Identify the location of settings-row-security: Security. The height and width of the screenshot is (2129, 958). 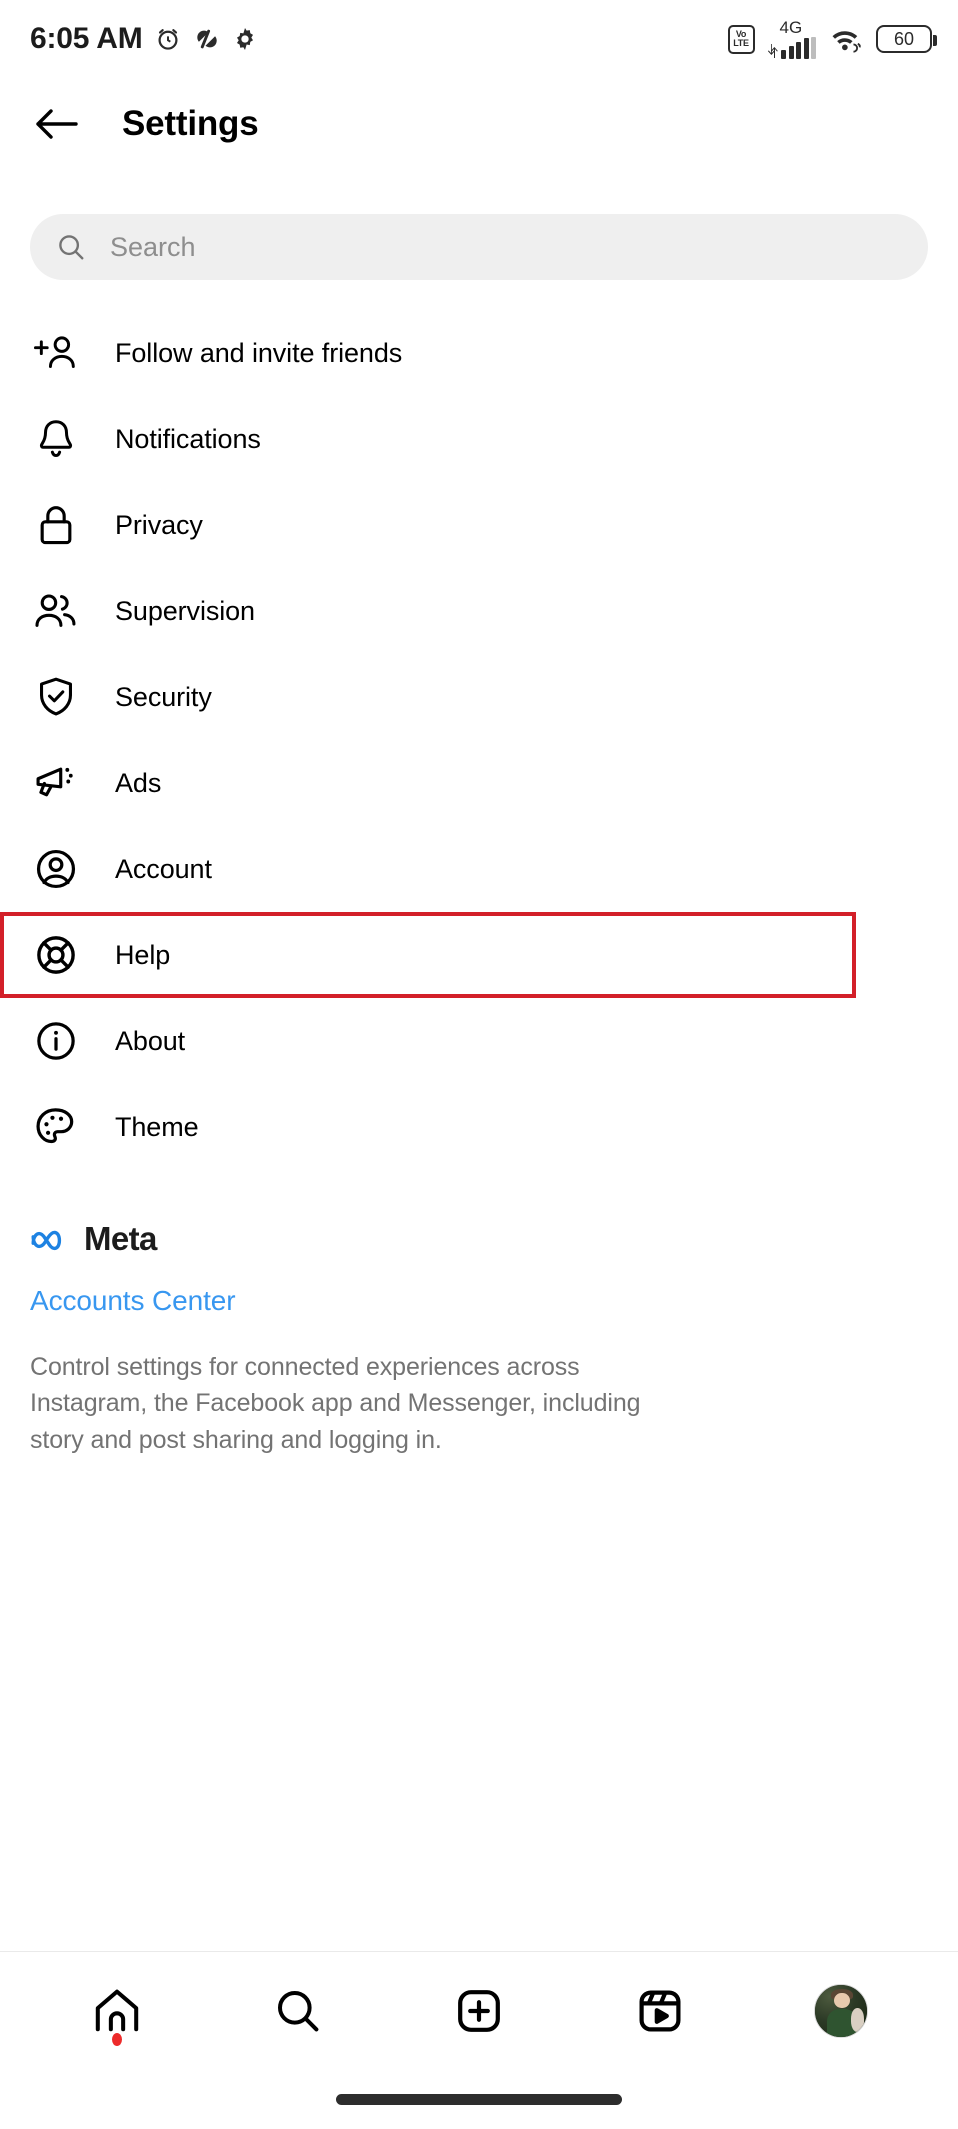
(479, 697).